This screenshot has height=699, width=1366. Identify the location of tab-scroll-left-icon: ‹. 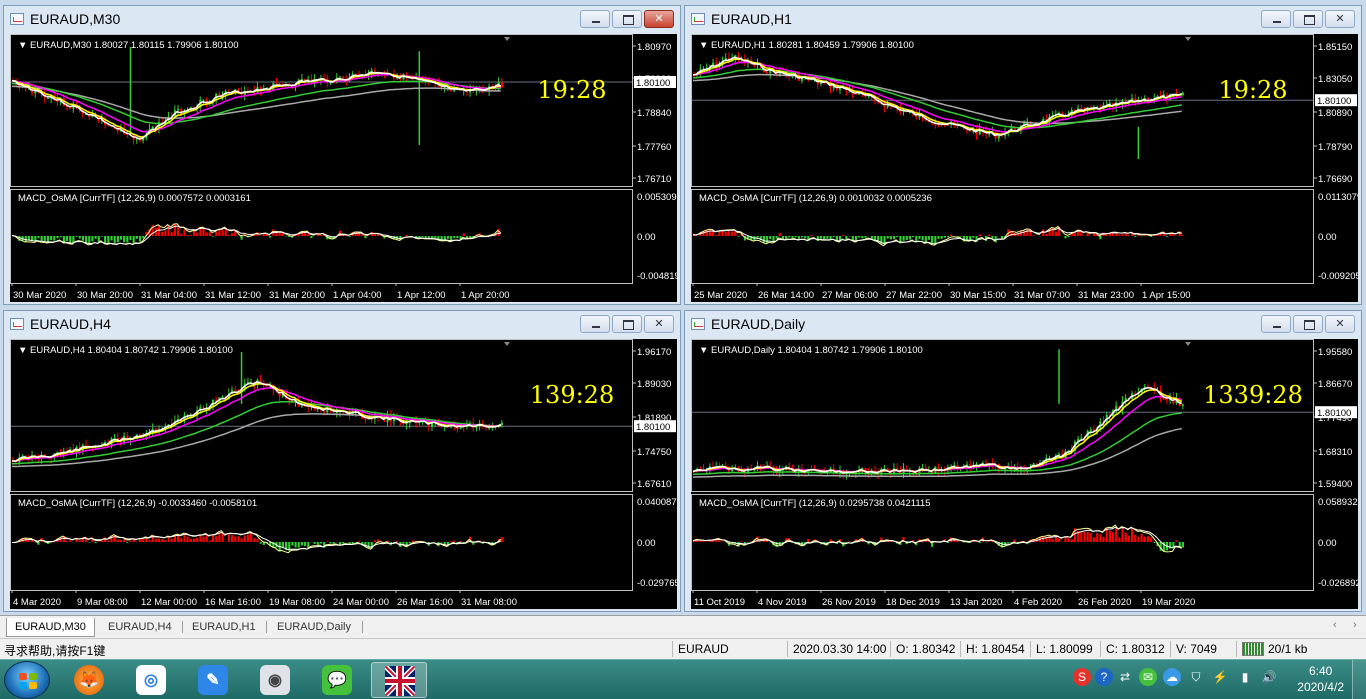
(1335, 625).